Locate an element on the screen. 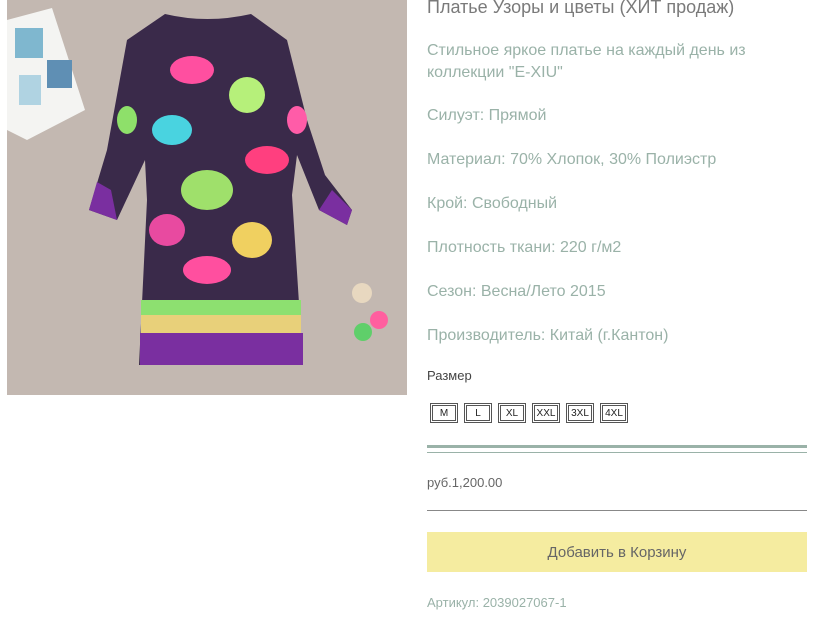 The height and width of the screenshot is (618, 823). spec-season: Сезон: Весна/Лето 2015 is located at coordinates (516, 291).